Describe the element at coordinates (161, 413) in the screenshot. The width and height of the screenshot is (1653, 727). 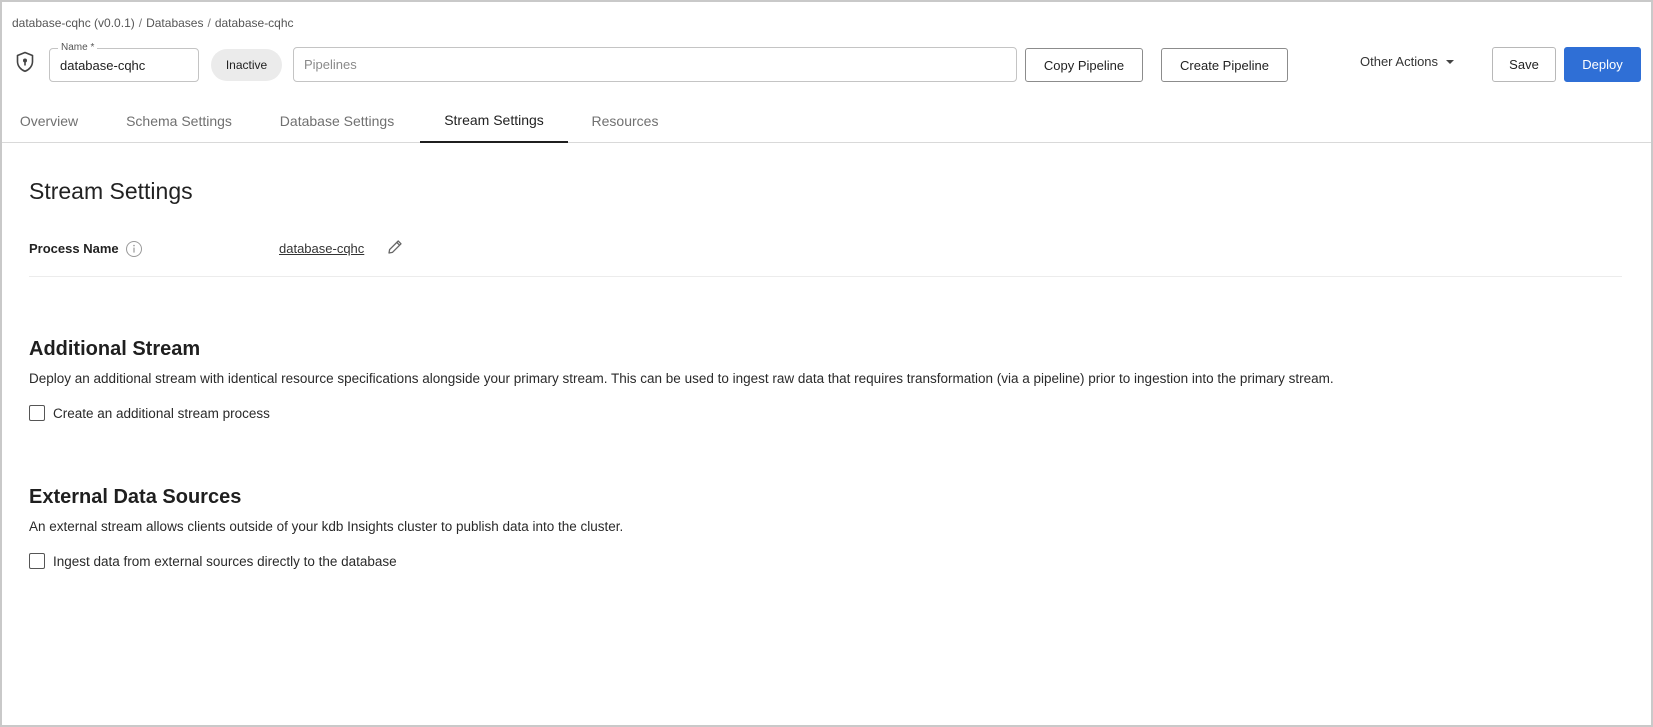
I see `additional-stream-checkbox-label: Create an additional stream process` at that location.